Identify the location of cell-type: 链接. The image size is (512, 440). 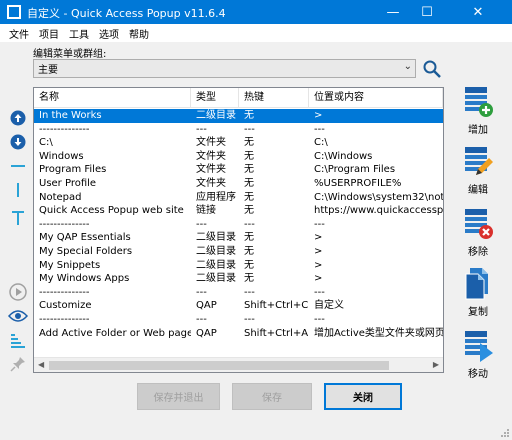
(206, 211).